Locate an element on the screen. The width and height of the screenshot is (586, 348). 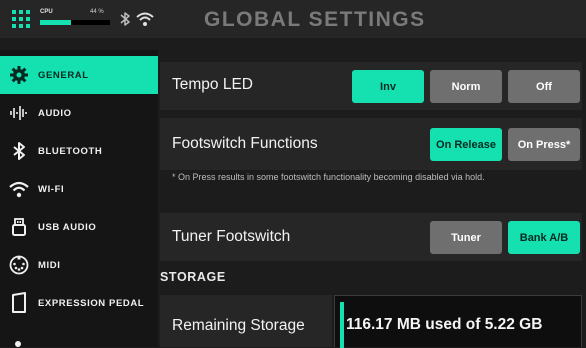
cpu-percent: 44 % is located at coordinates (97, 12).